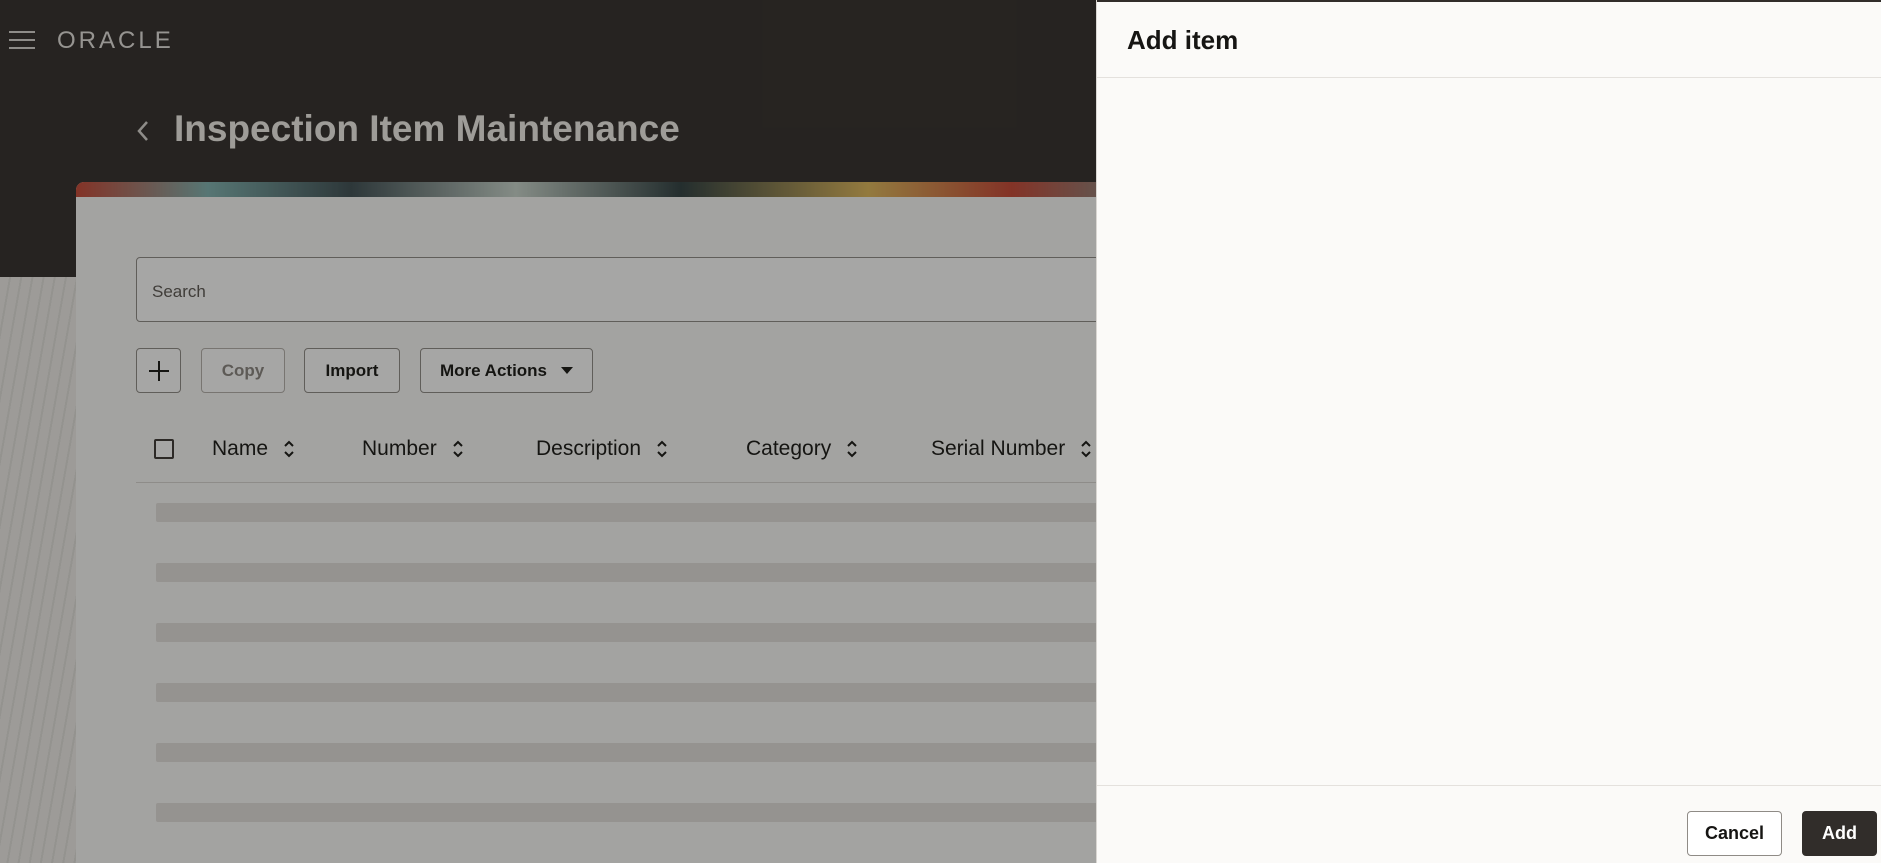 The height and width of the screenshot is (863, 1881). I want to click on drawer-footer-divider, so click(1489, 785).